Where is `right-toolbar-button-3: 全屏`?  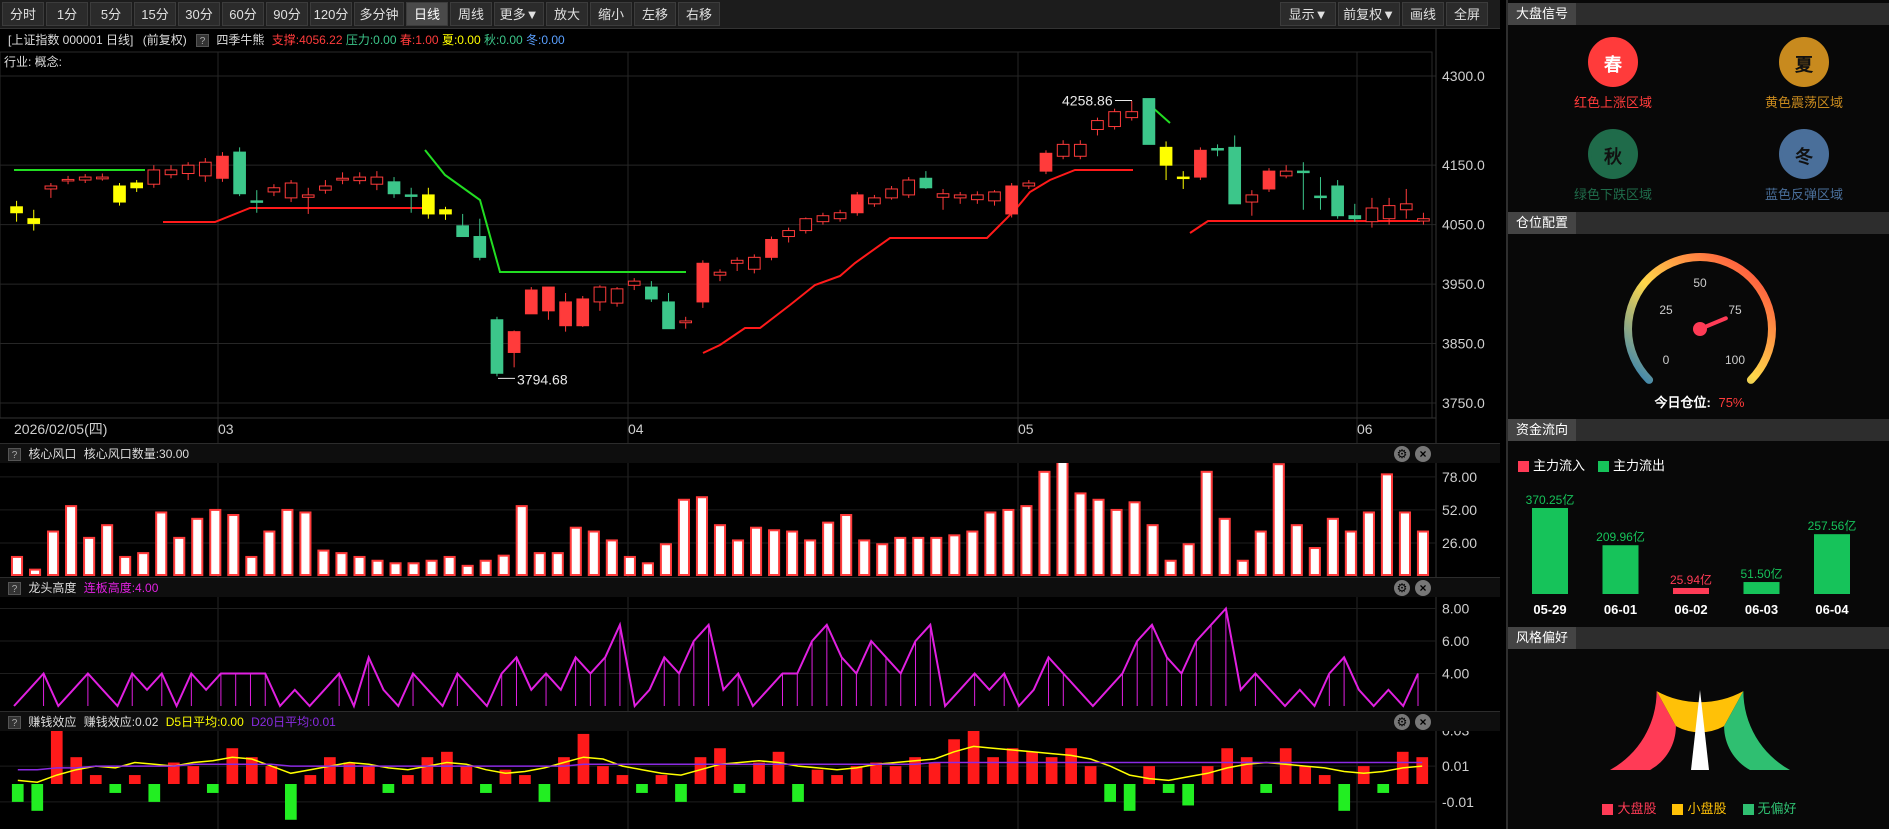 right-toolbar-button-3: 全屏 is located at coordinates (1467, 14).